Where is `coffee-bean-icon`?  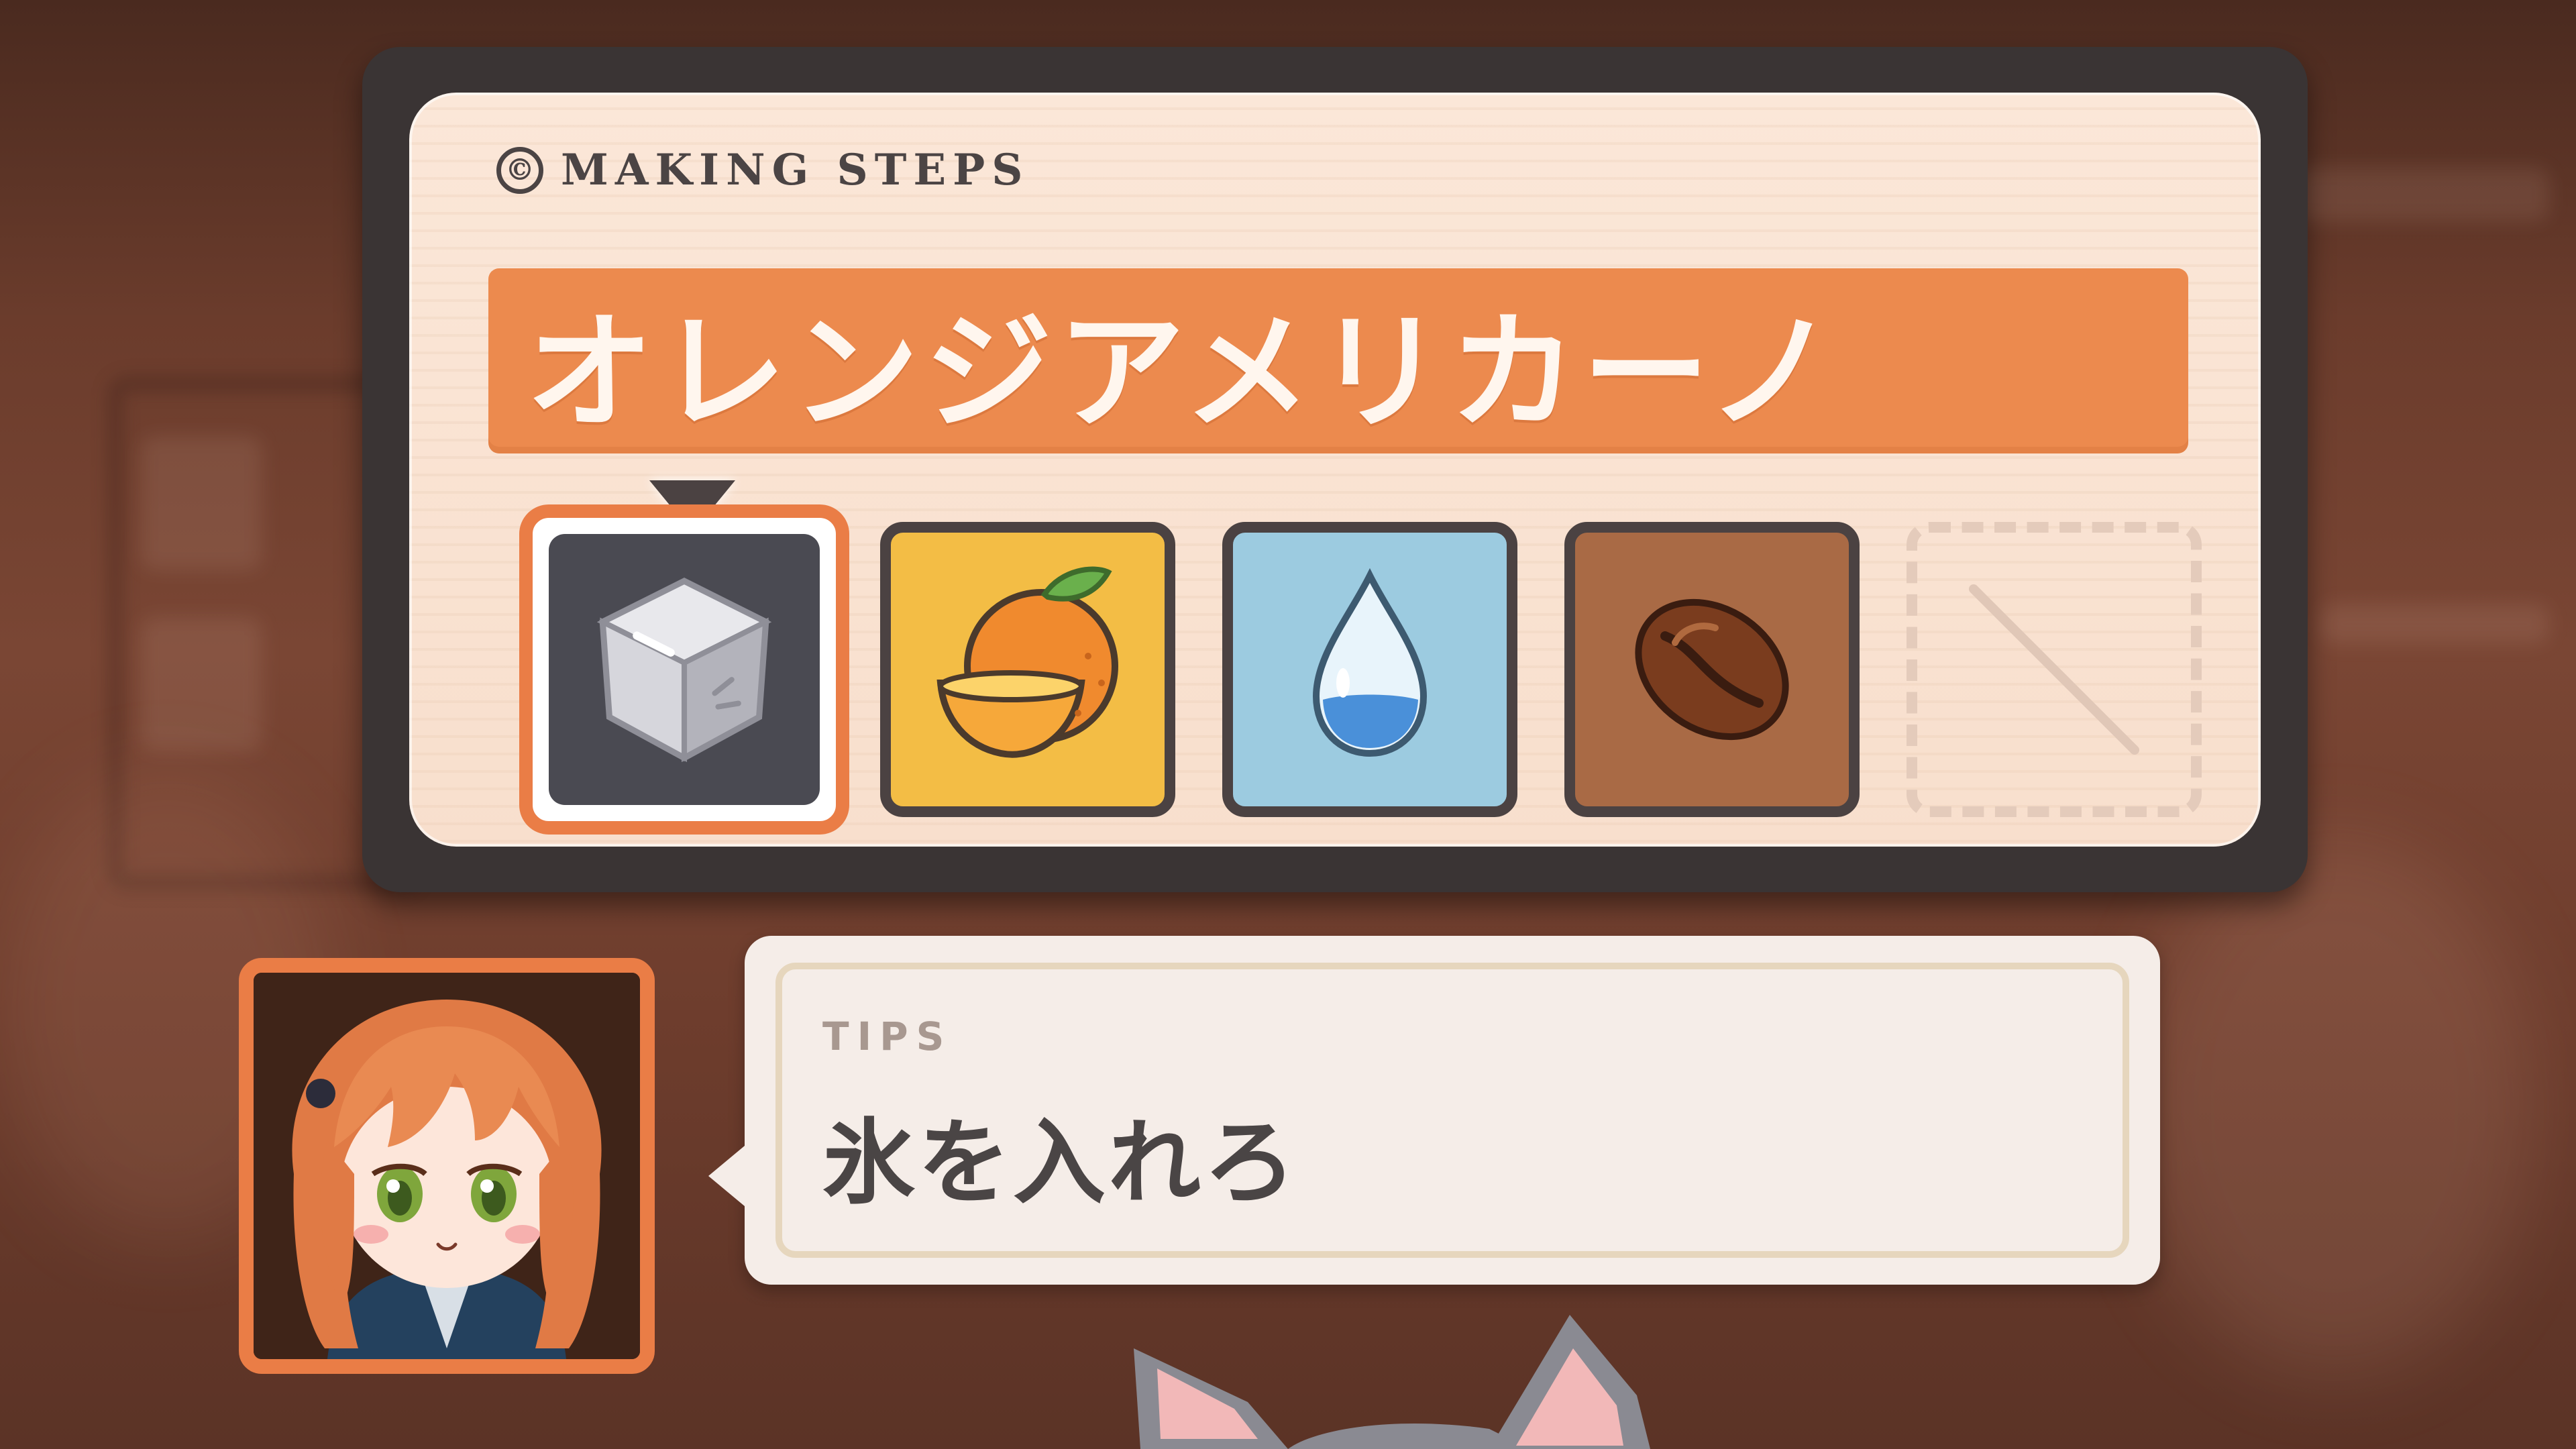 coffee-bean-icon is located at coordinates (1712, 669).